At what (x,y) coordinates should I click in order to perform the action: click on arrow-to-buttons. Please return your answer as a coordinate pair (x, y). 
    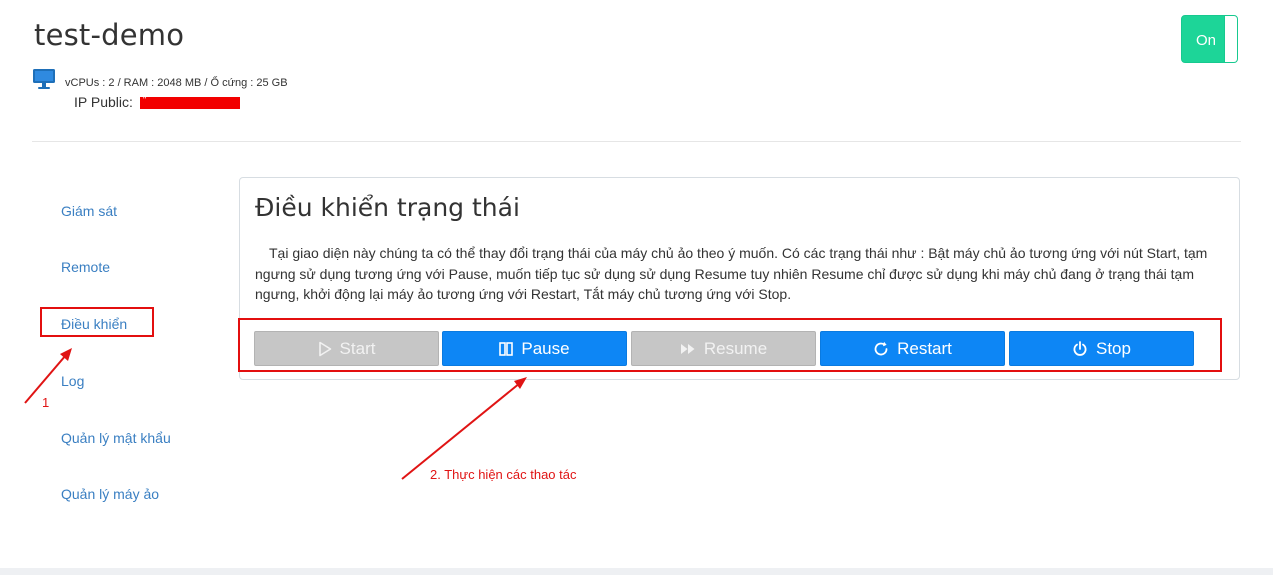
    Looking at the image, I should click on (464, 428).